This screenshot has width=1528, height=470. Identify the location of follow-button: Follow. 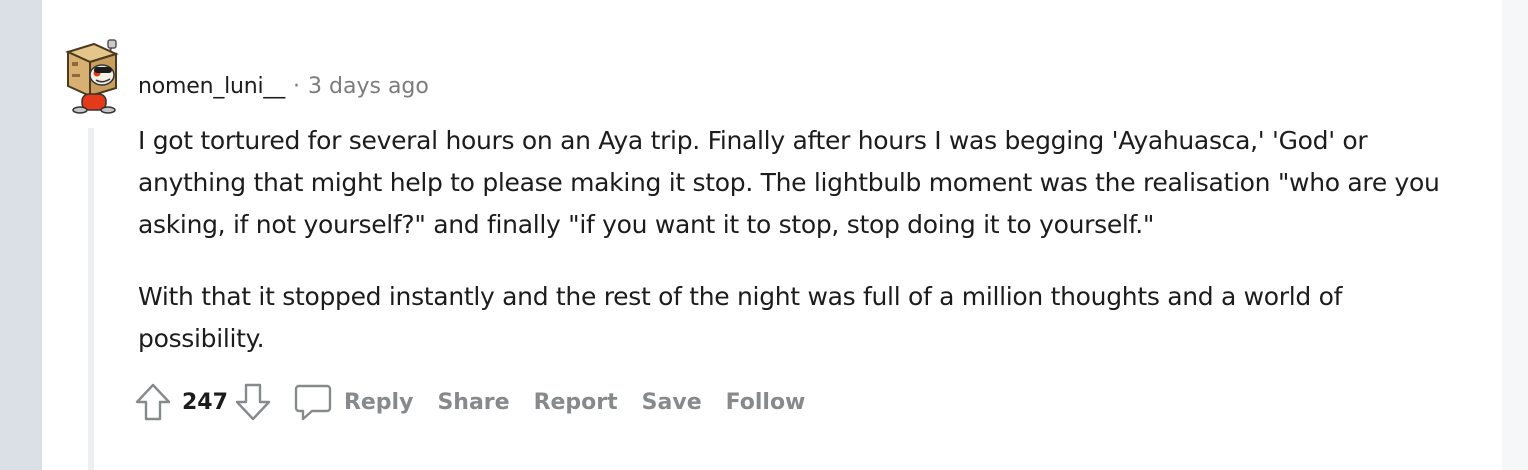
(766, 402).